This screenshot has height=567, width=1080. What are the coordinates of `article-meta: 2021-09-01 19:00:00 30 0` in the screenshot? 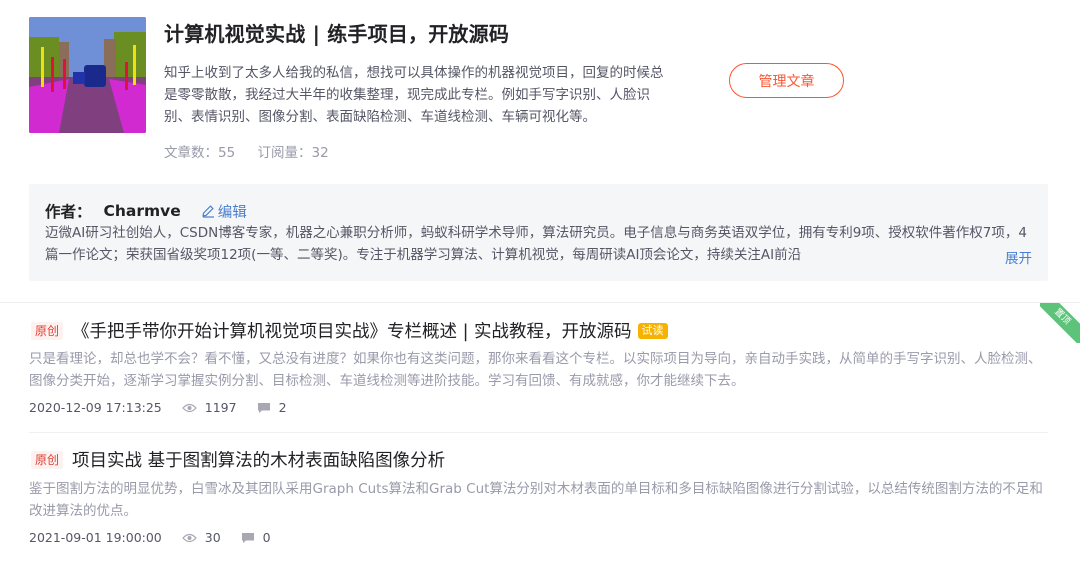 It's located at (160, 537).